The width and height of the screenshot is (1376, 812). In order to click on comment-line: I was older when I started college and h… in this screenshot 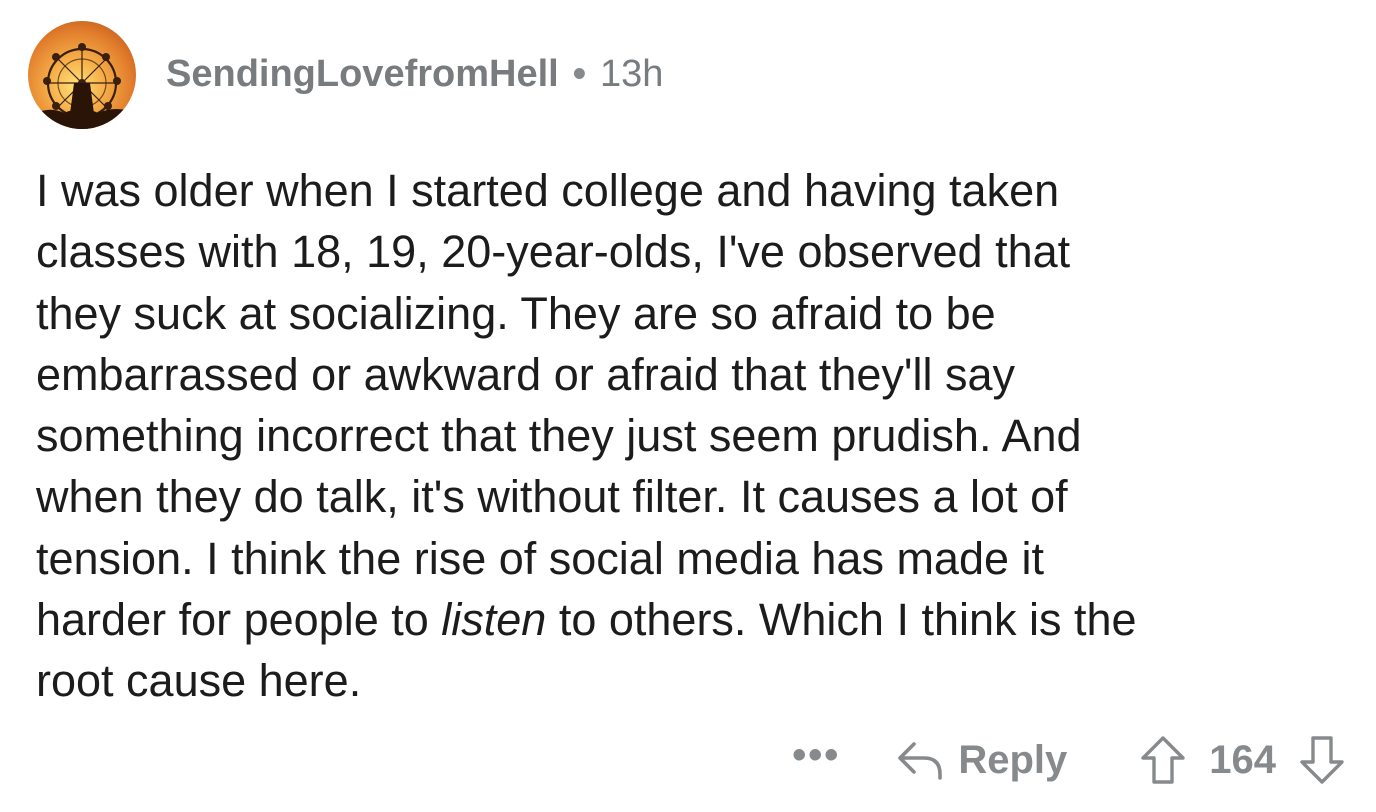, I will do `click(548, 190)`.